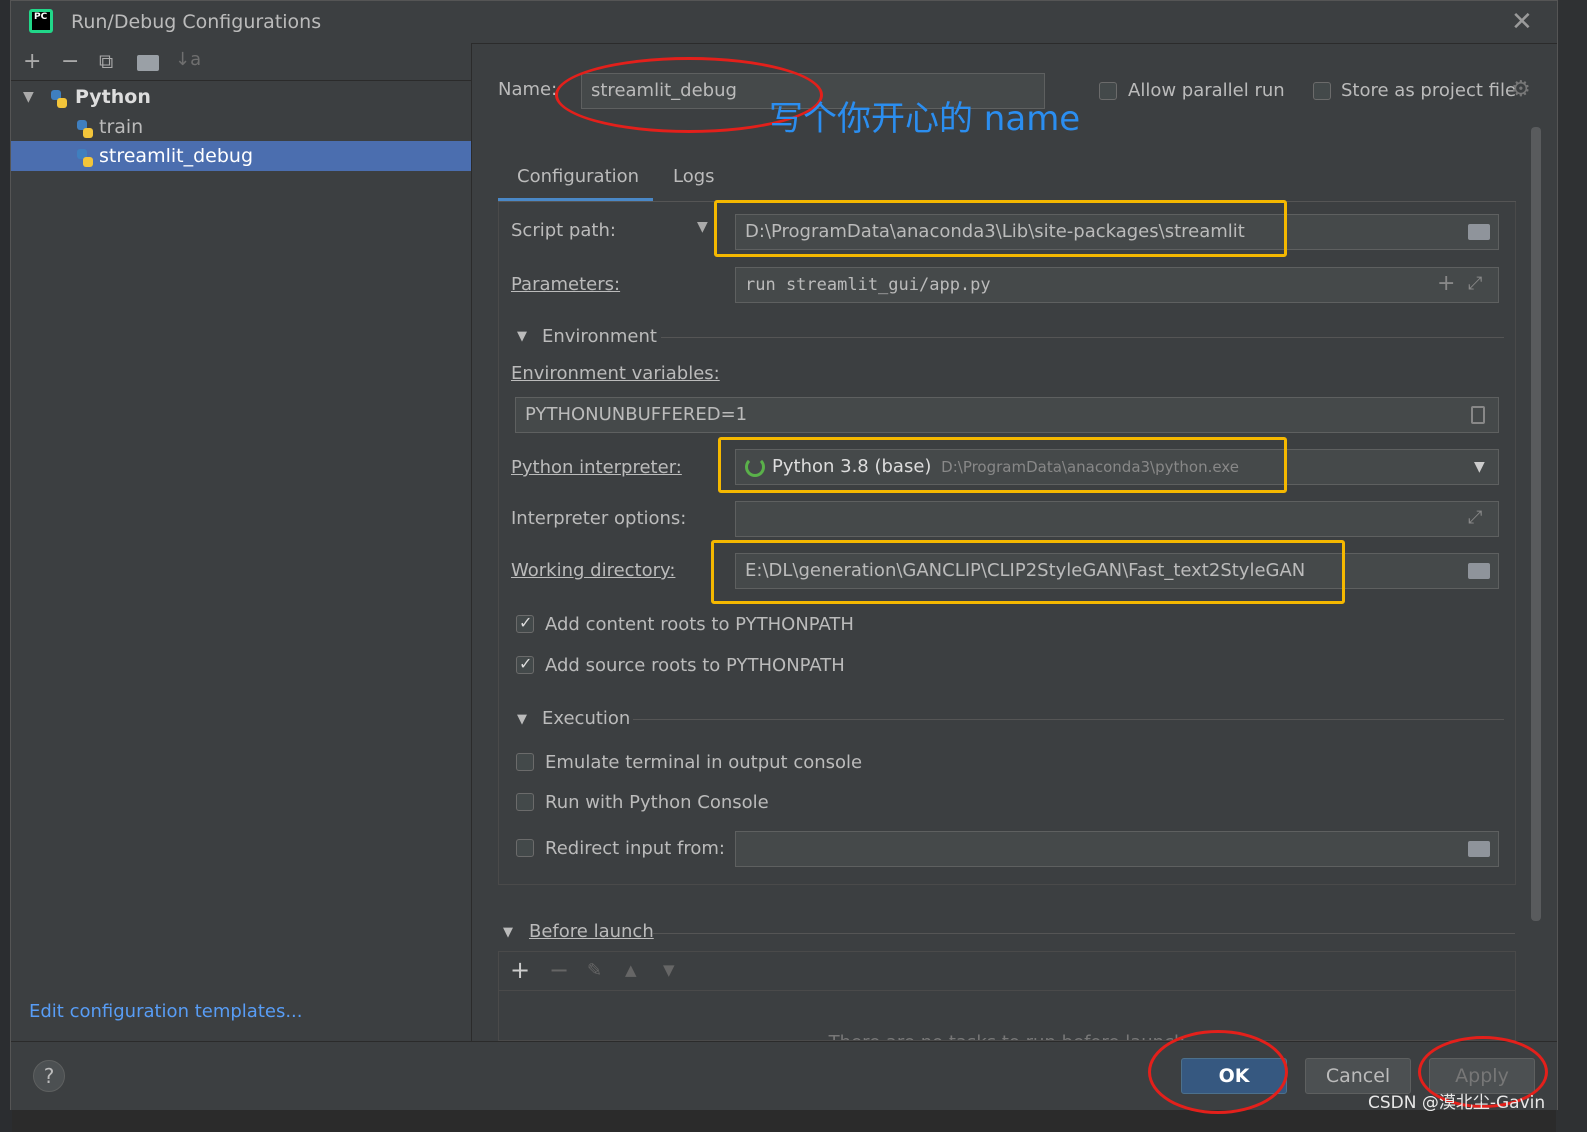  Describe the element at coordinates (528, 89) in the screenshot. I see `name-label: Name:` at that location.